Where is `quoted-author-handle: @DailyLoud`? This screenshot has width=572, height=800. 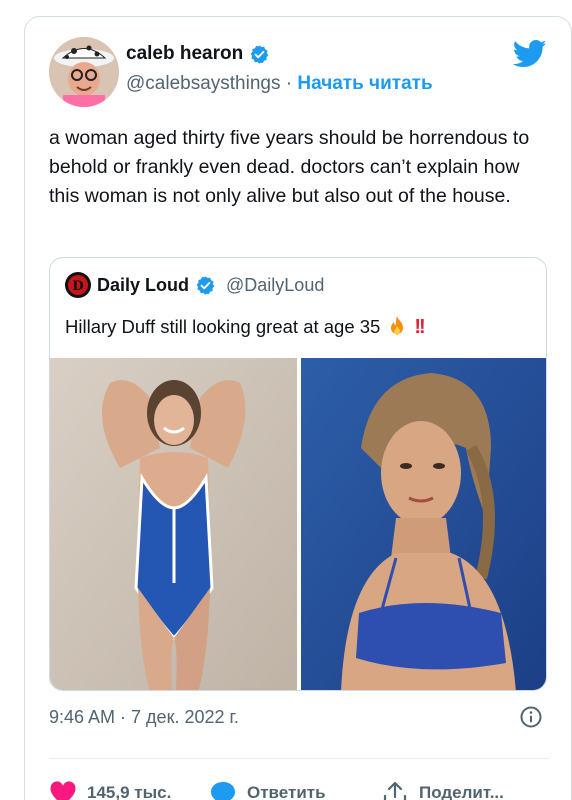
quoted-author-handle: @DailyLoud is located at coordinates (275, 285).